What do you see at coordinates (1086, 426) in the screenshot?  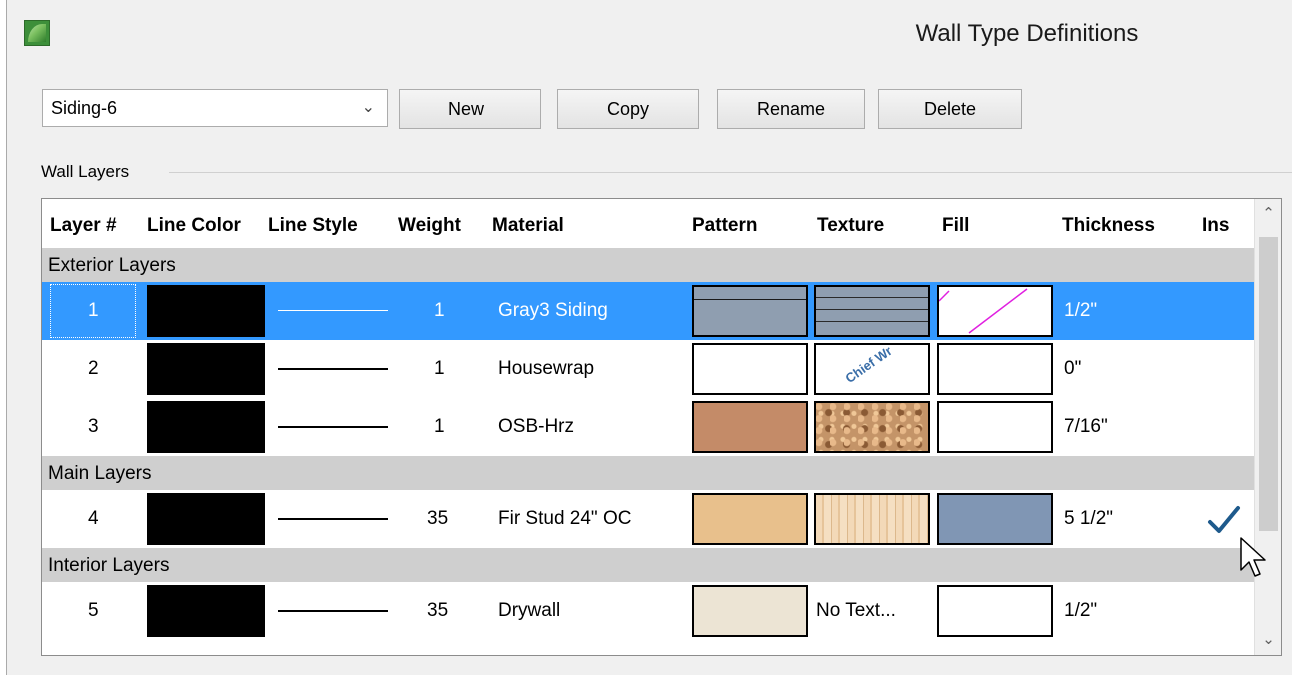 I see `thickness-value: 7/16"` at bounding box center [1086, 426].